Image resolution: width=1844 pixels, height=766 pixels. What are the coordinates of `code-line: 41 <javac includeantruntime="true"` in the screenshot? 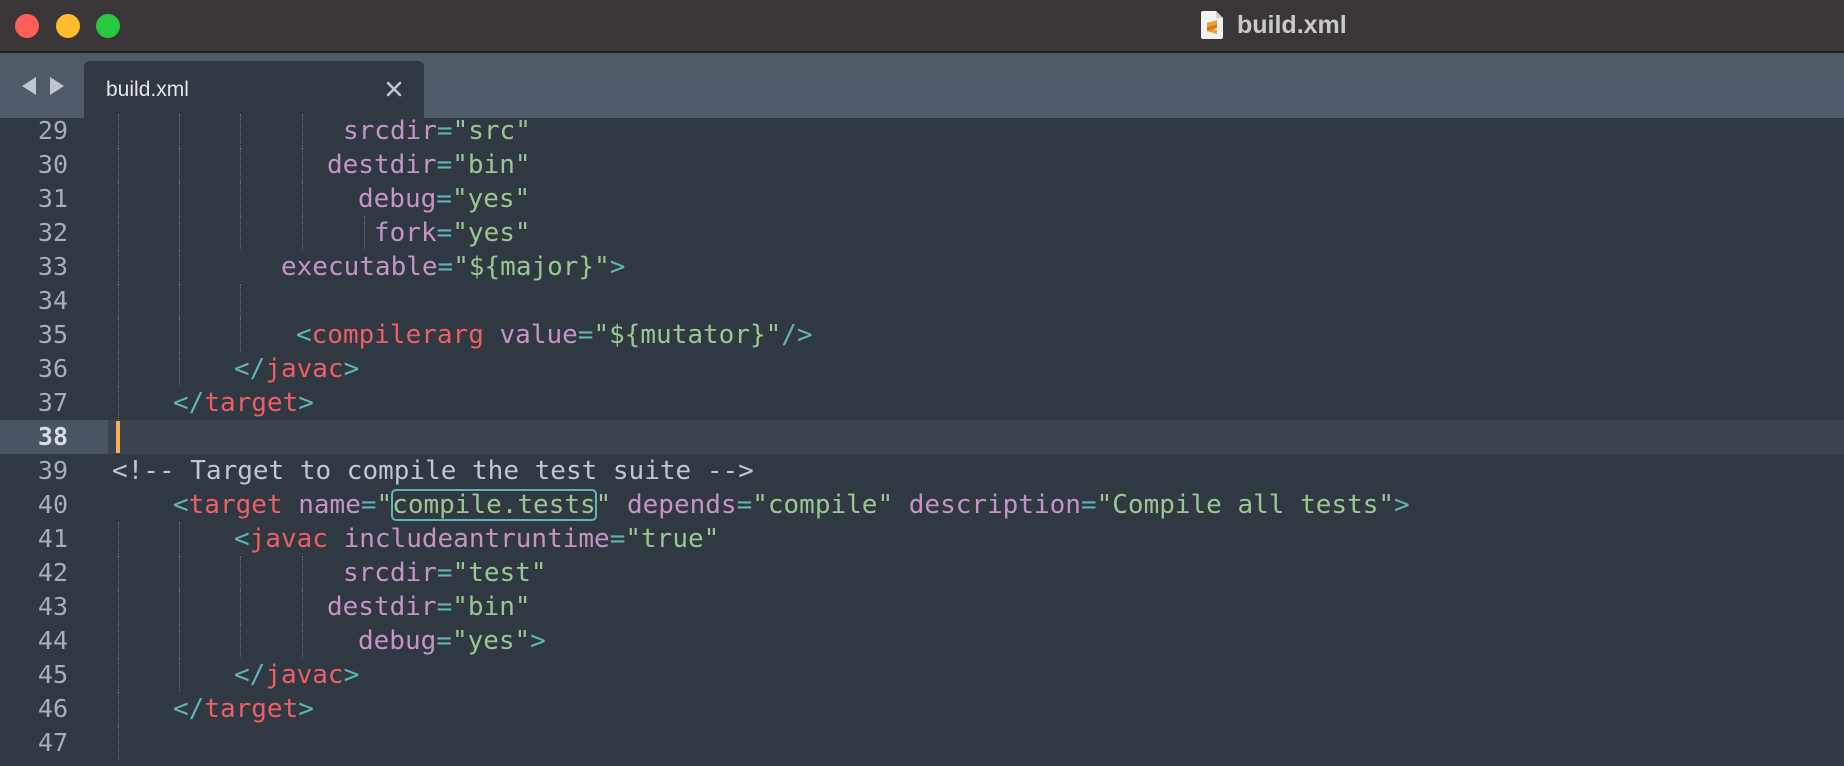 It's located at (922, 539).